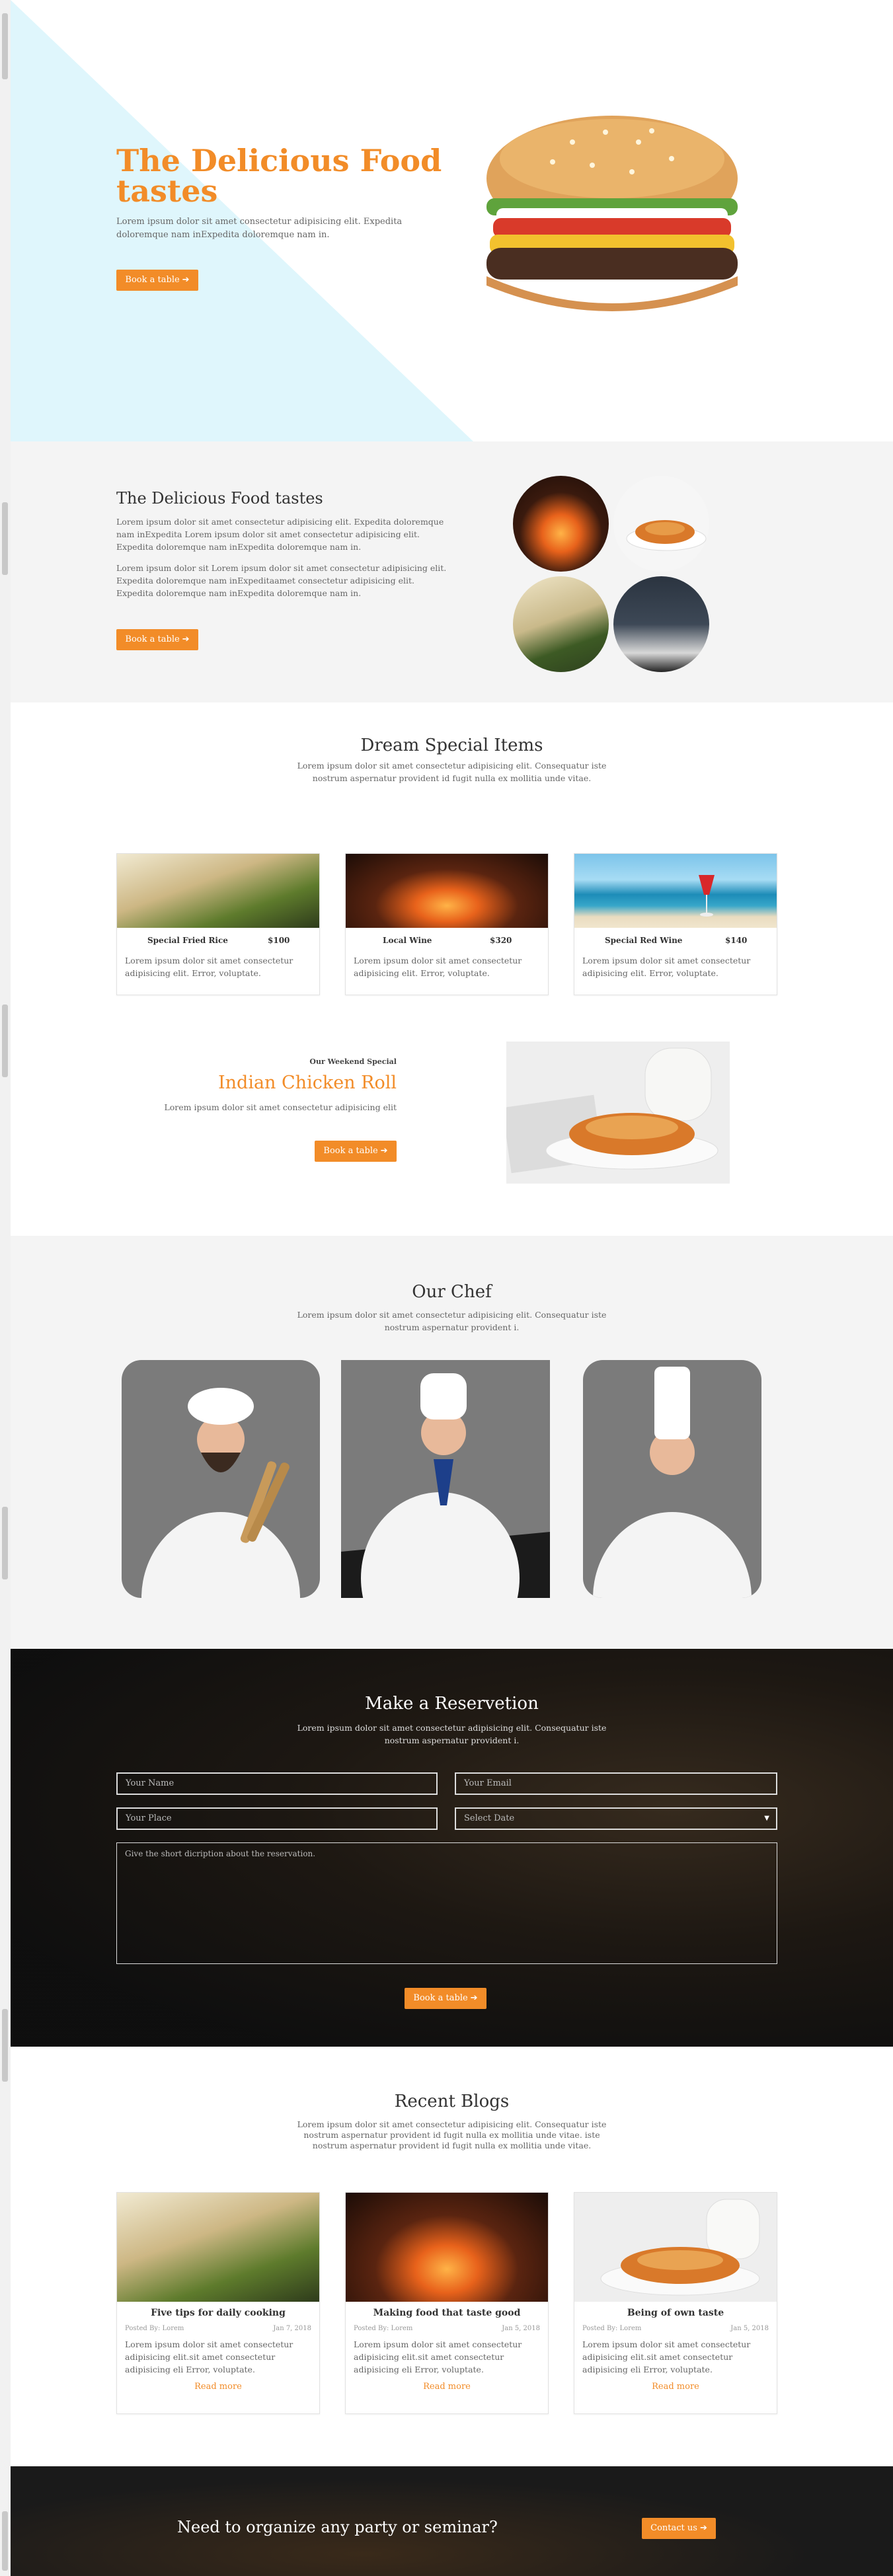 The width and height of the screenshot is (893, 2576). Describe the element at coordinates (353, 1061) in the screenshot. I see `weekend-label: Our Weekend Special` at that location.